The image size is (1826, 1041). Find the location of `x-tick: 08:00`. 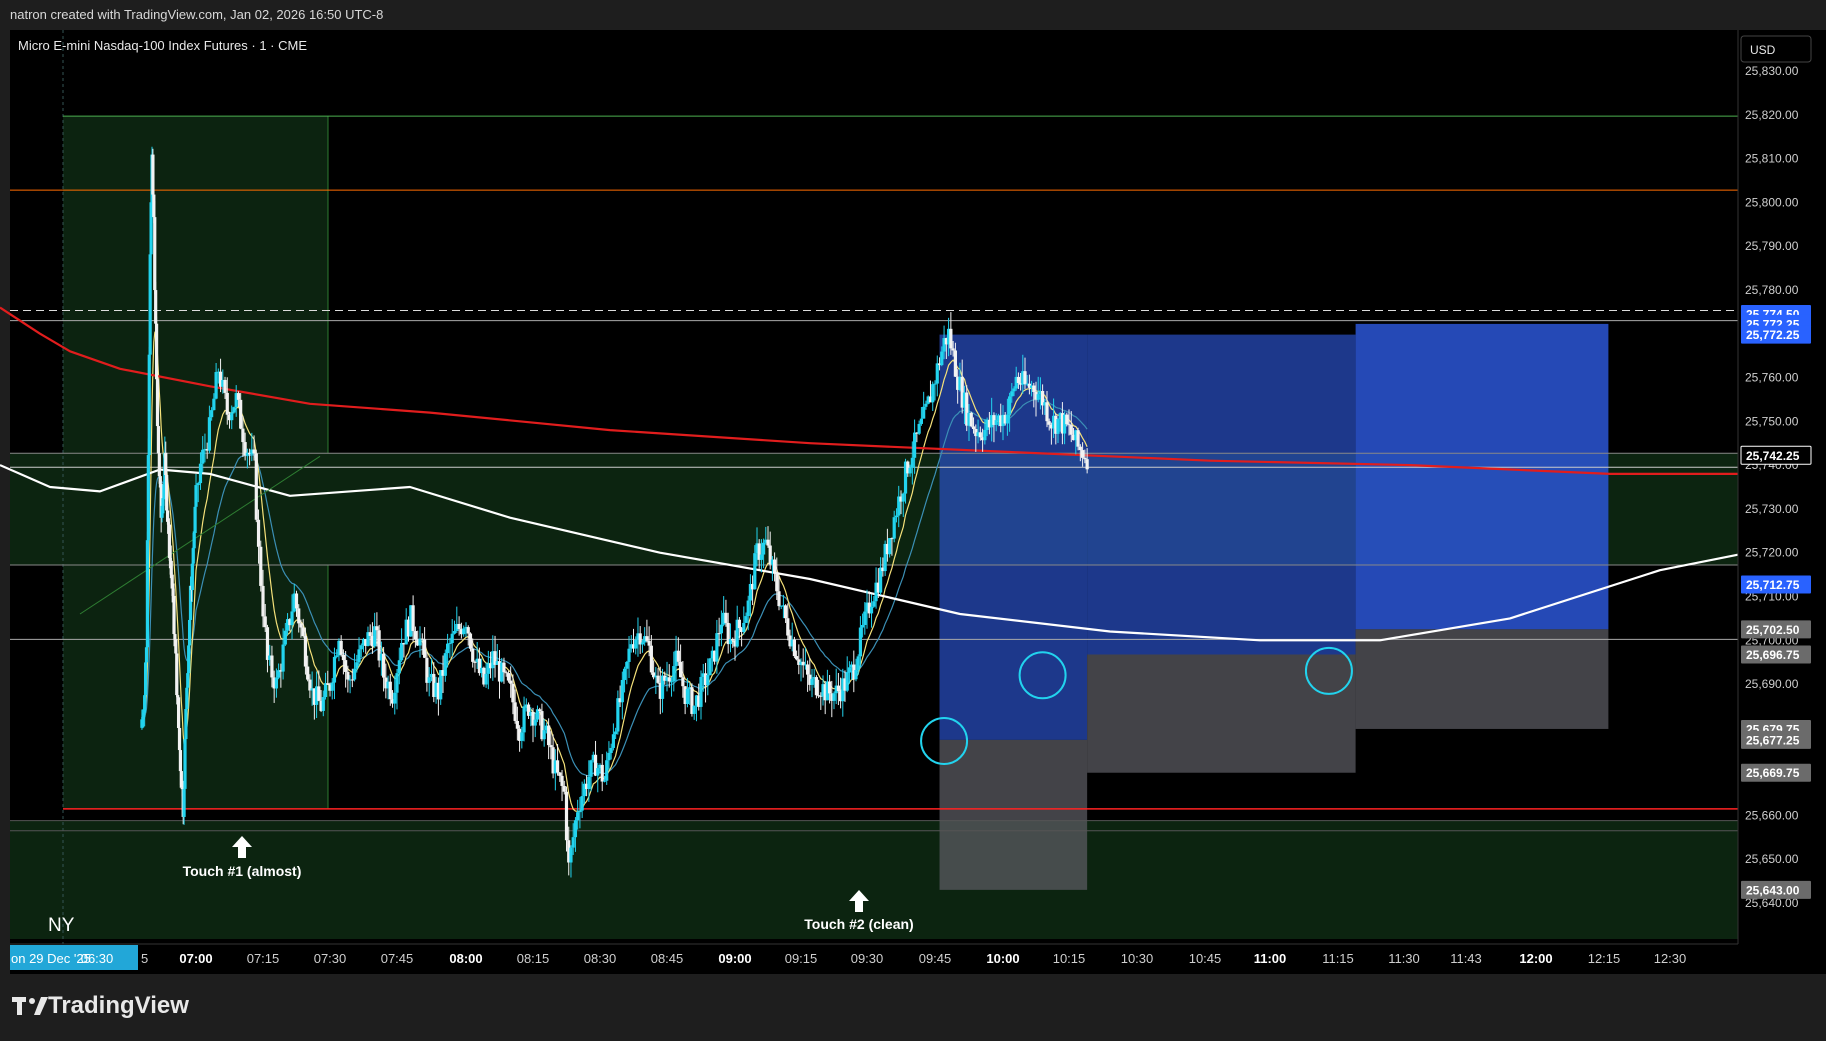

x-tick: 08:00 is located at coordinates (465, 958).